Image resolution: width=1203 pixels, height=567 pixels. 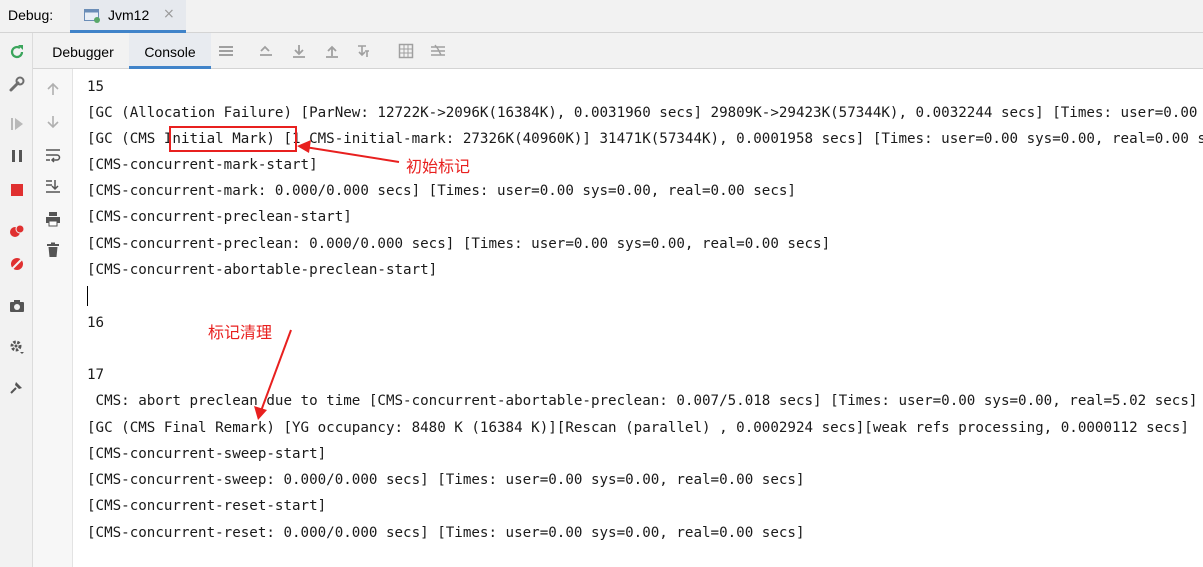 I want to click on scroll-to-end-icon, so click(x=53, y=186).